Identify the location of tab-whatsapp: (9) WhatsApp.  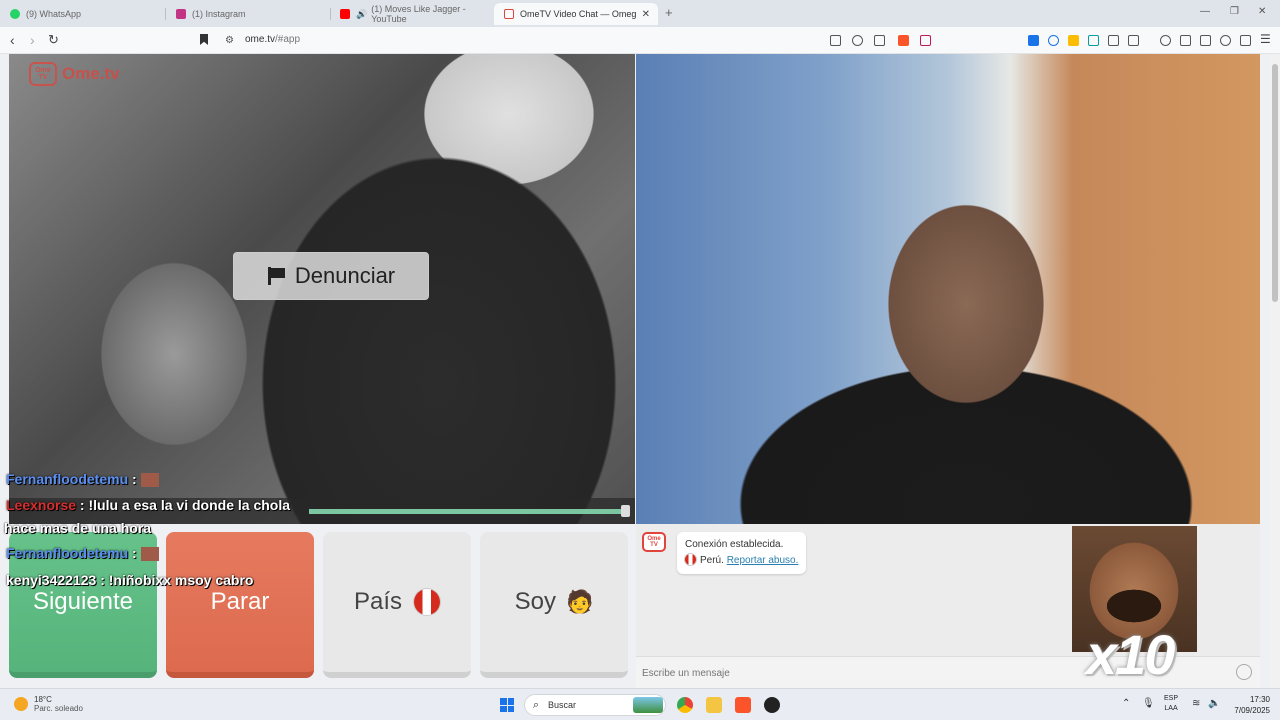
(80, 14).